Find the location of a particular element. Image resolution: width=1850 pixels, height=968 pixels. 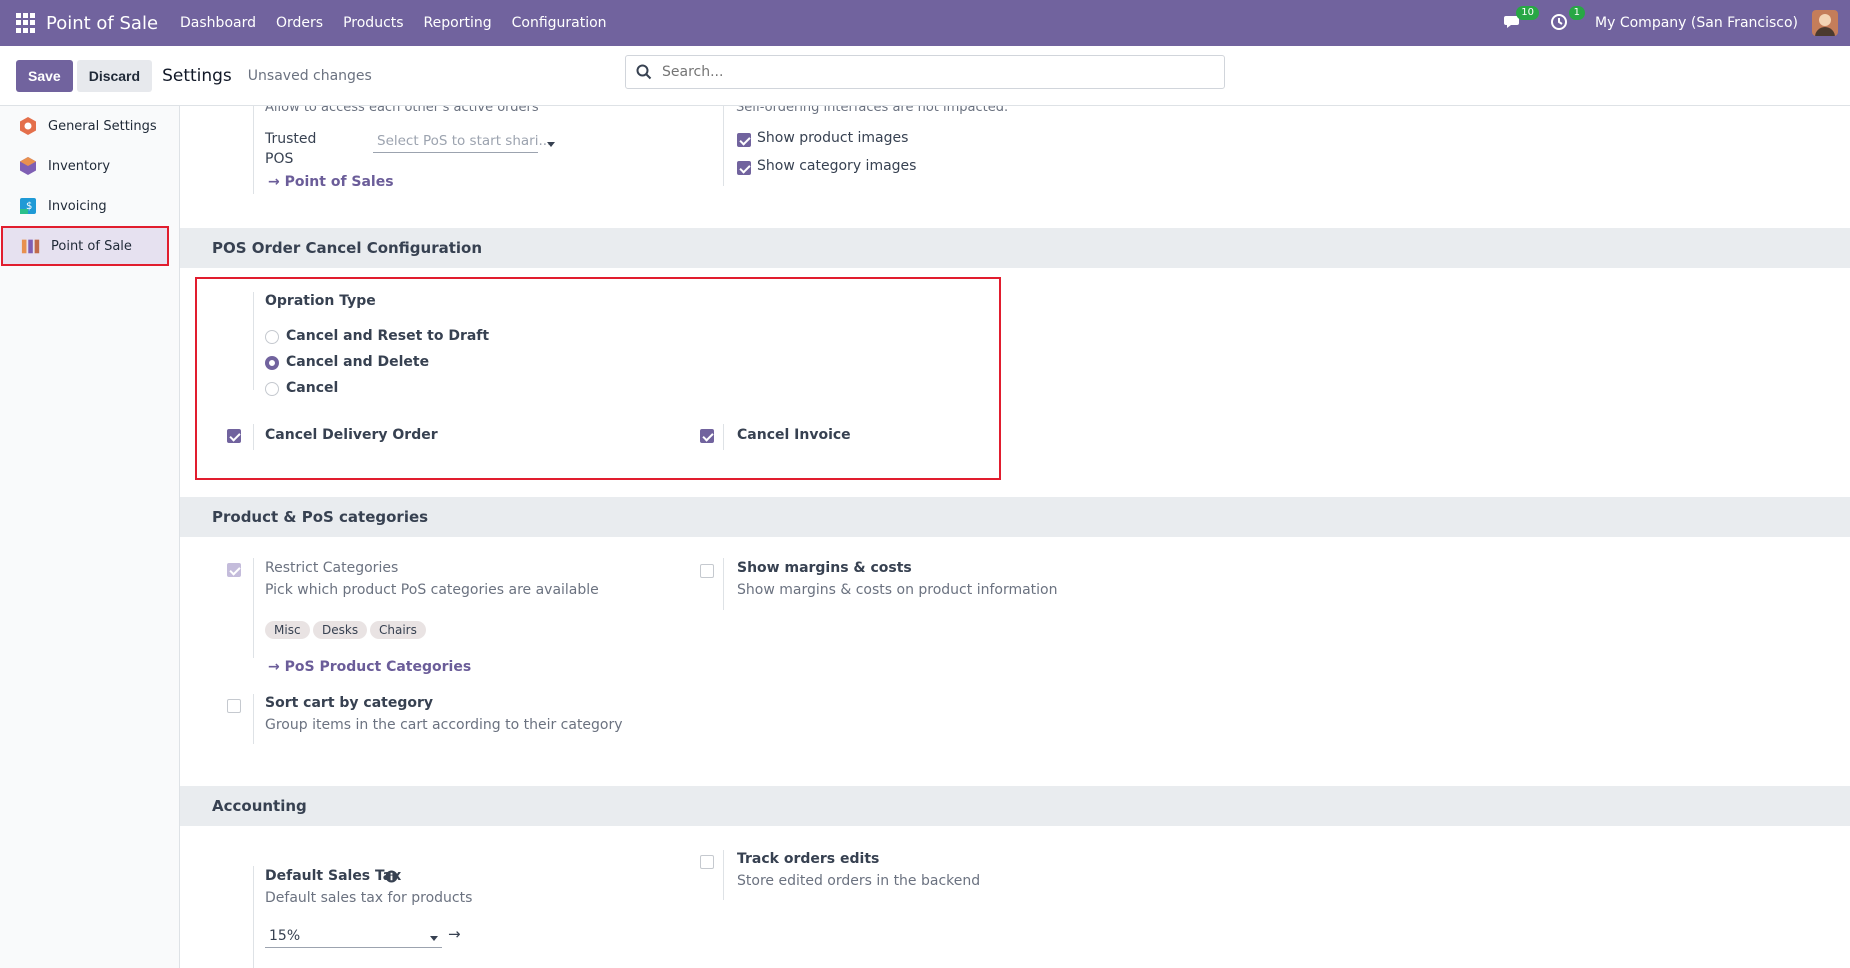

point-of-sale-icon is located at coordinates (30, 246).